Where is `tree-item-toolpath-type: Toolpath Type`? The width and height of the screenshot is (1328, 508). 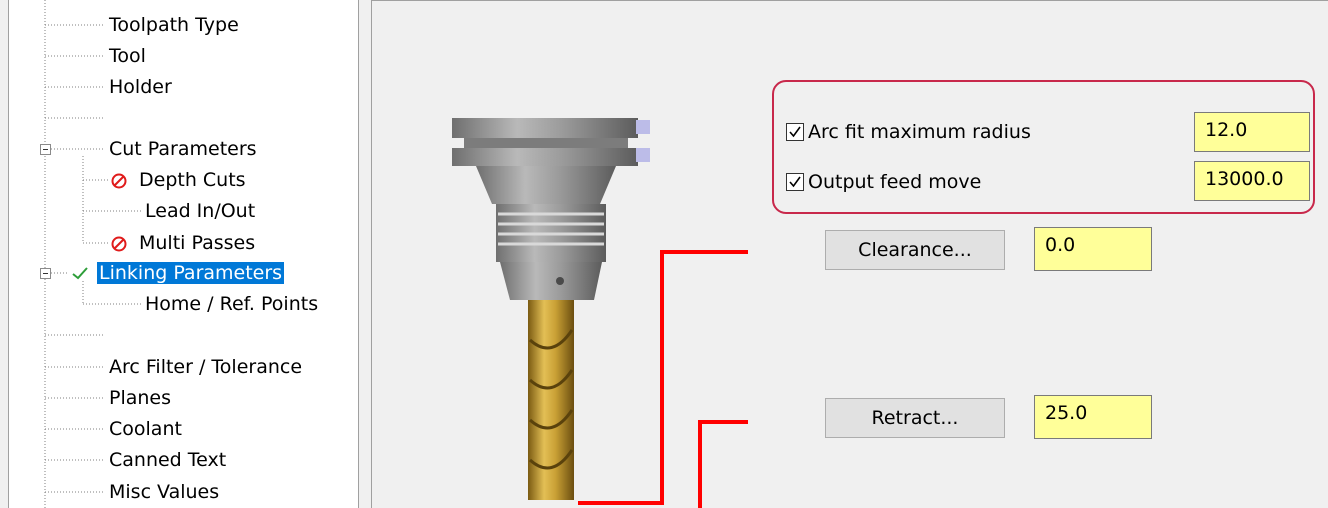
tree-item-toolpath-type: Toolpath Type is located at coordinates (174, 25).